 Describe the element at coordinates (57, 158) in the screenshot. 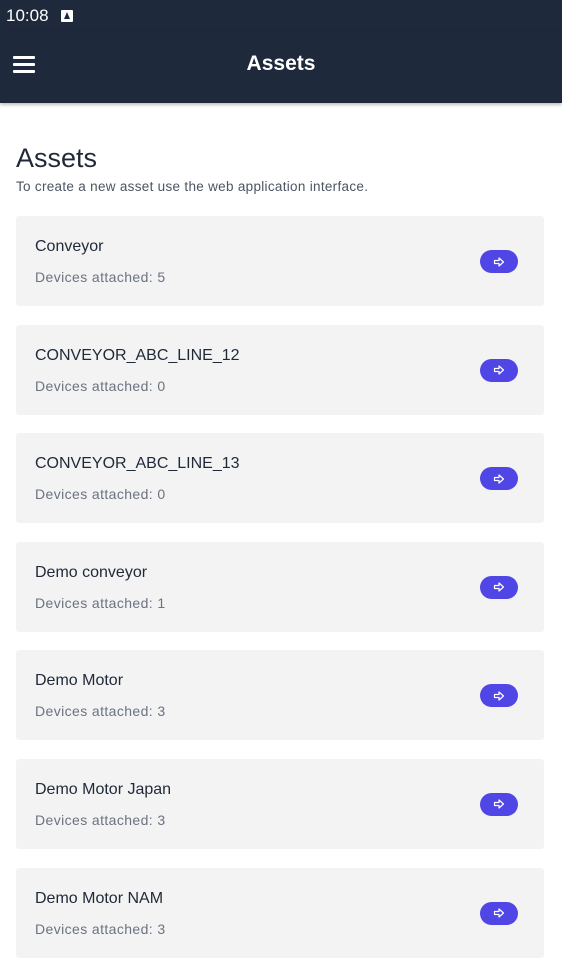

I see `page-title: Assets` at that location.